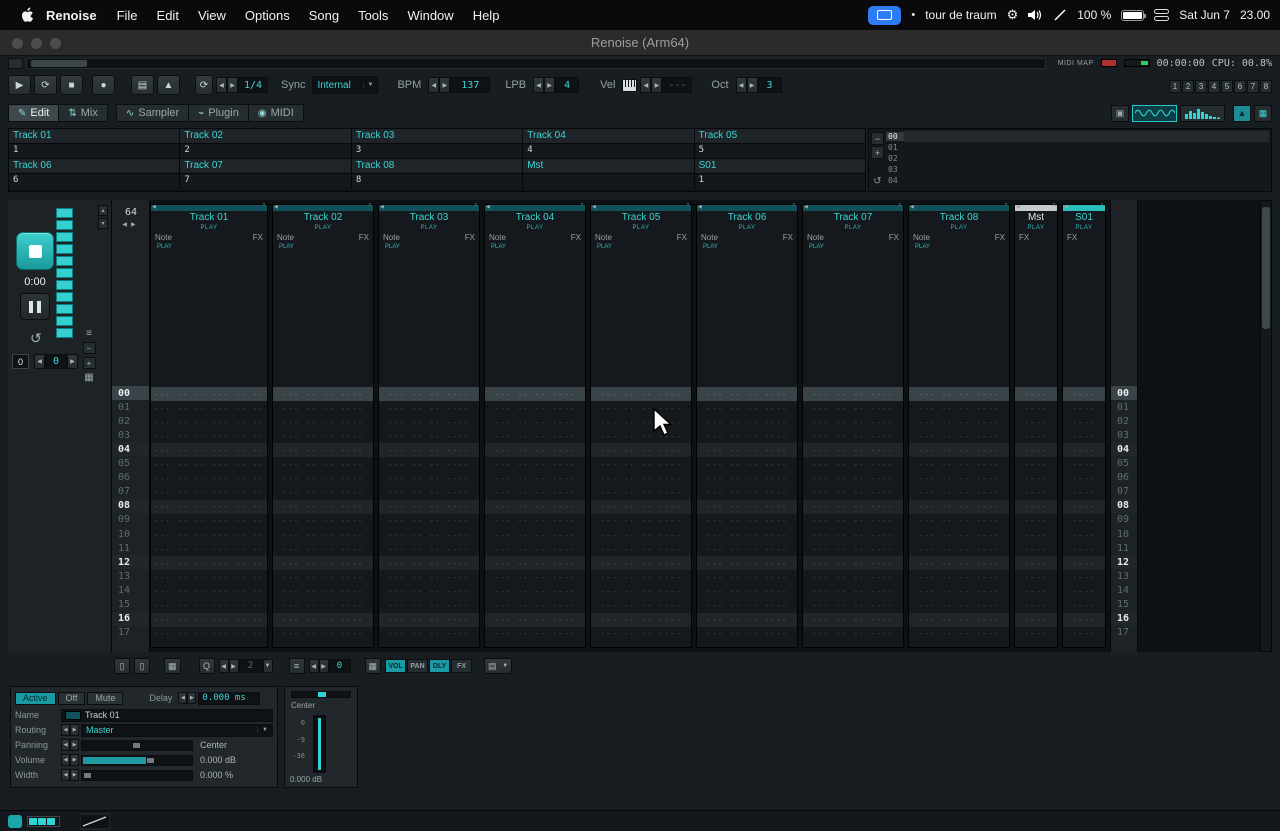 This screenshot has width=1280, height=831. Describe the element at coordinates (438, 136) in the screenshot. I see `matrix-cell: Track 03` at that location.